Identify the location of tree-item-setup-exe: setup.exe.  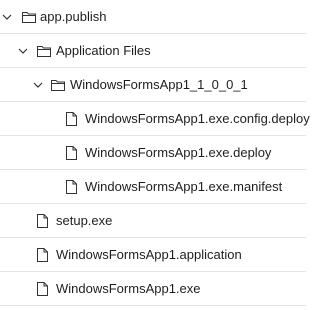
(153, 221).